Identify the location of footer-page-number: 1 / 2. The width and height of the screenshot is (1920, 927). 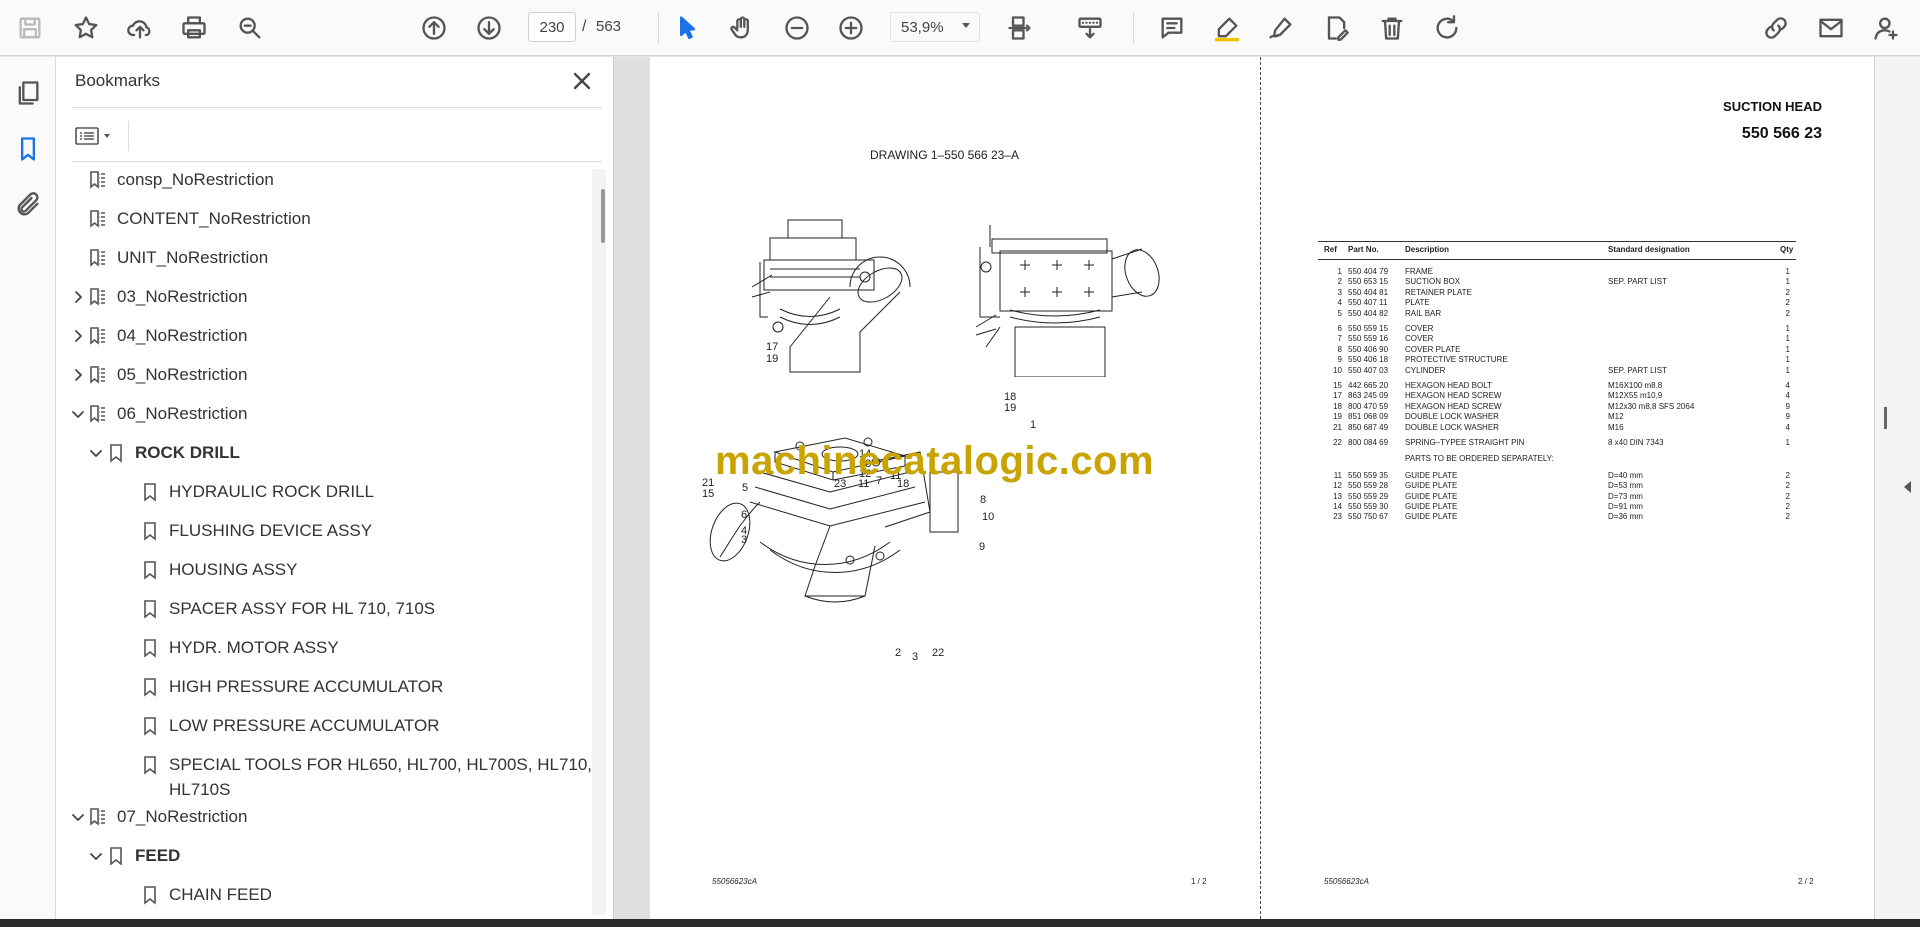
(1199, 881).